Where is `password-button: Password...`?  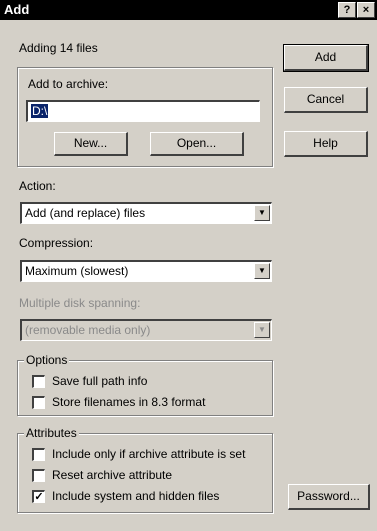
password-button: Password... is located at coordinates (329, 497).